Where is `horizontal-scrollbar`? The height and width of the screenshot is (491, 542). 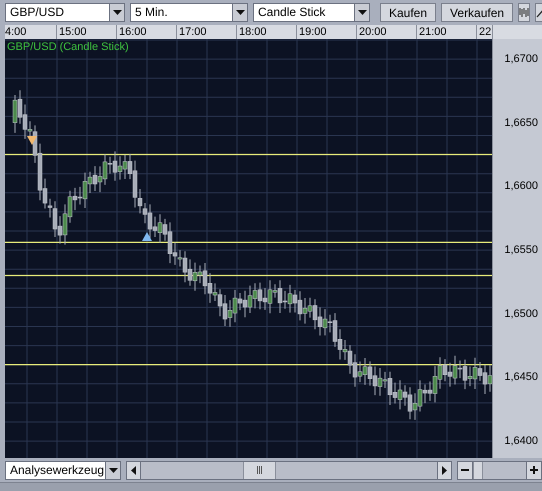 horizontal-scrollbar is located at coordinates (289, 470).